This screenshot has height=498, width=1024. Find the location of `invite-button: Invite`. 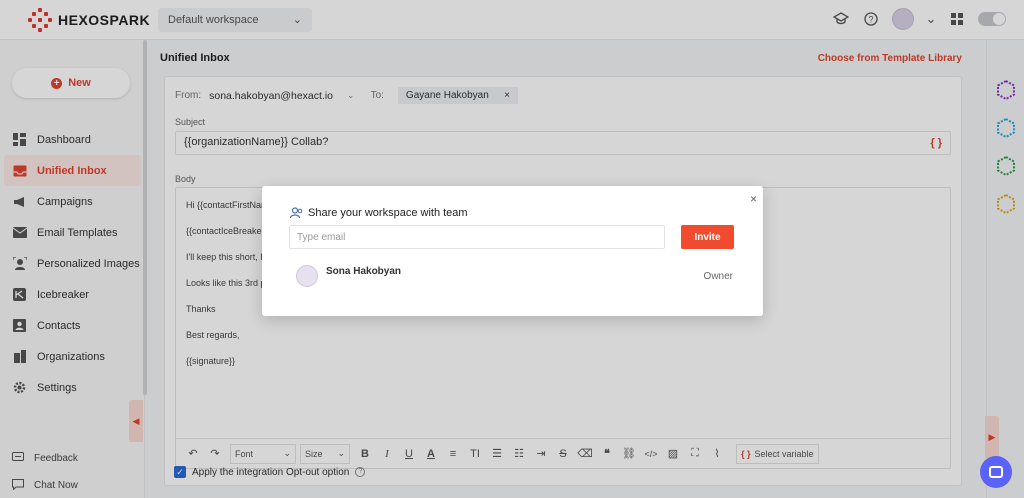

invite-button: Invite is located at coordinates (707, 237).